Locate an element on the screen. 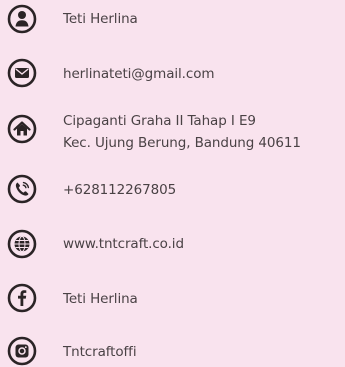 Image resolution: width=345 pixels, height=367 pixels. contact-email-link: herlinateti@gmail.com is located at coordinates (139, 74).